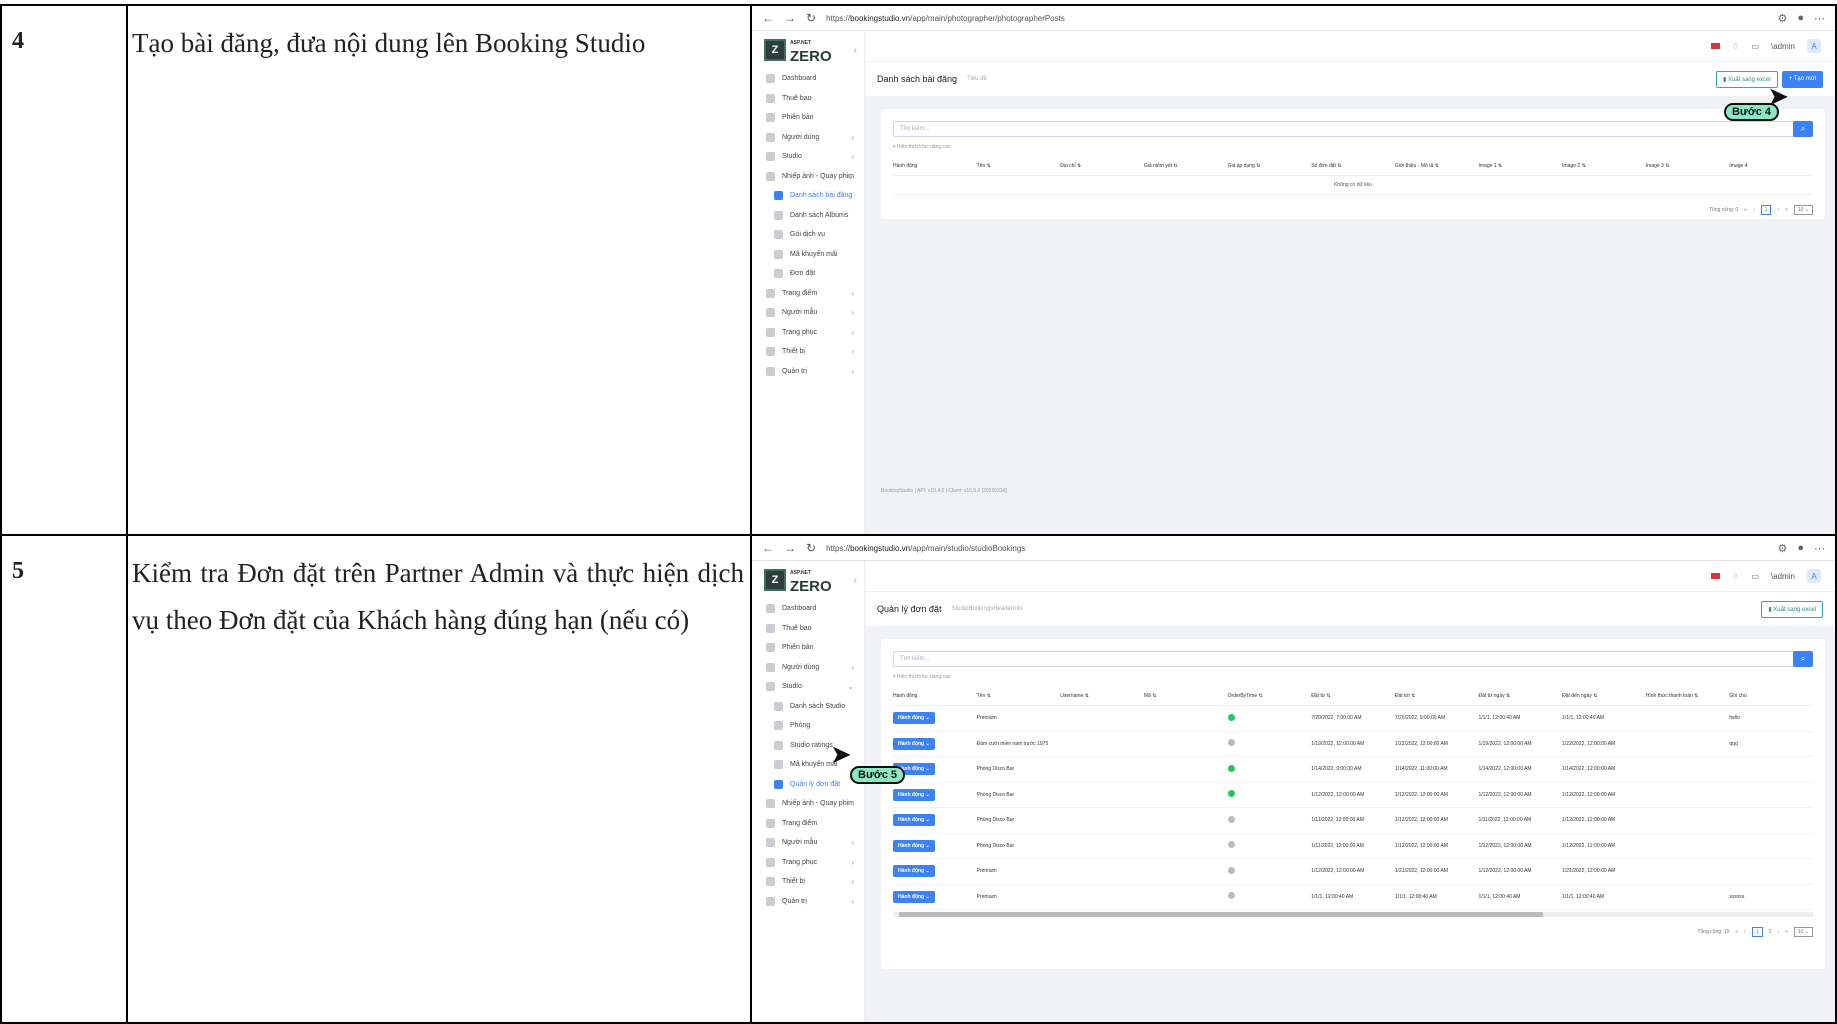 The width and height of the screenshot is (1837, 1024). What do you see at coordinates (808, 216) in the screenshot?
I see `sidebar-item-albums: Danh sách Albums` at bounding box center [808, 216].